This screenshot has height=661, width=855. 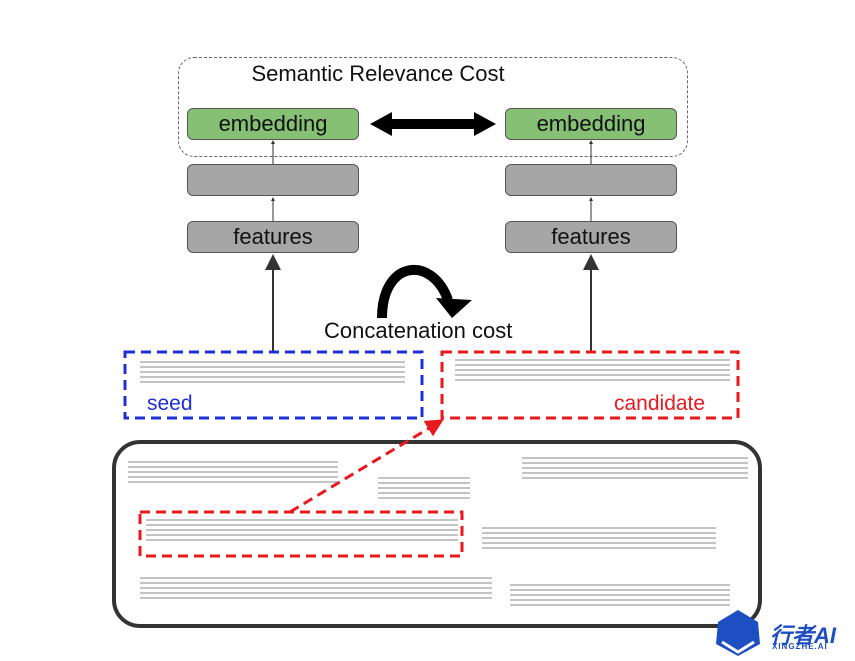 What do you see at coordinates (366, 466) in the screenshot?
I see `selection-dashed-arrow` at bounding box center [366, 466].